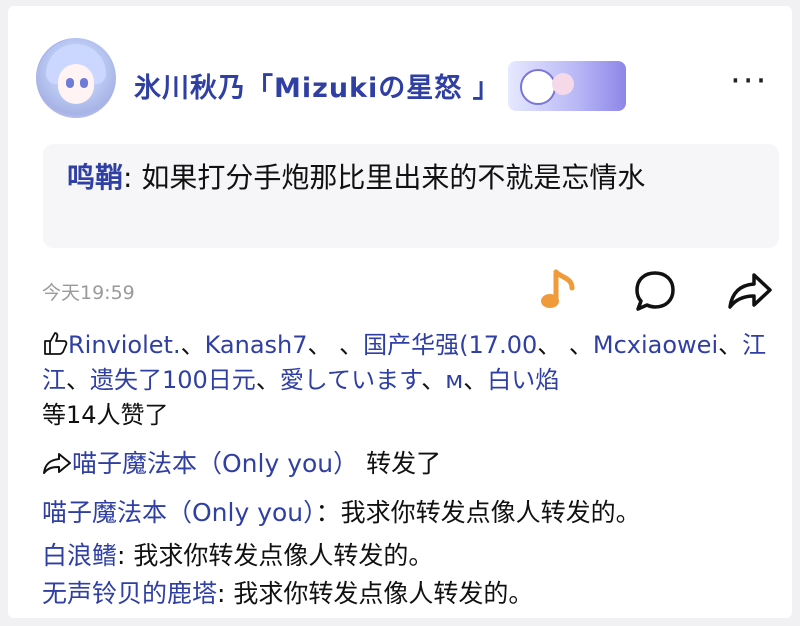 Image resolution: width=800 pixels, height=626 pixels. Describe the element at coordinates (393, 177) in the screenshot. I see `quoted-comment-body: 如果打分手炮那比里出来的不就是忘情水` at that location.